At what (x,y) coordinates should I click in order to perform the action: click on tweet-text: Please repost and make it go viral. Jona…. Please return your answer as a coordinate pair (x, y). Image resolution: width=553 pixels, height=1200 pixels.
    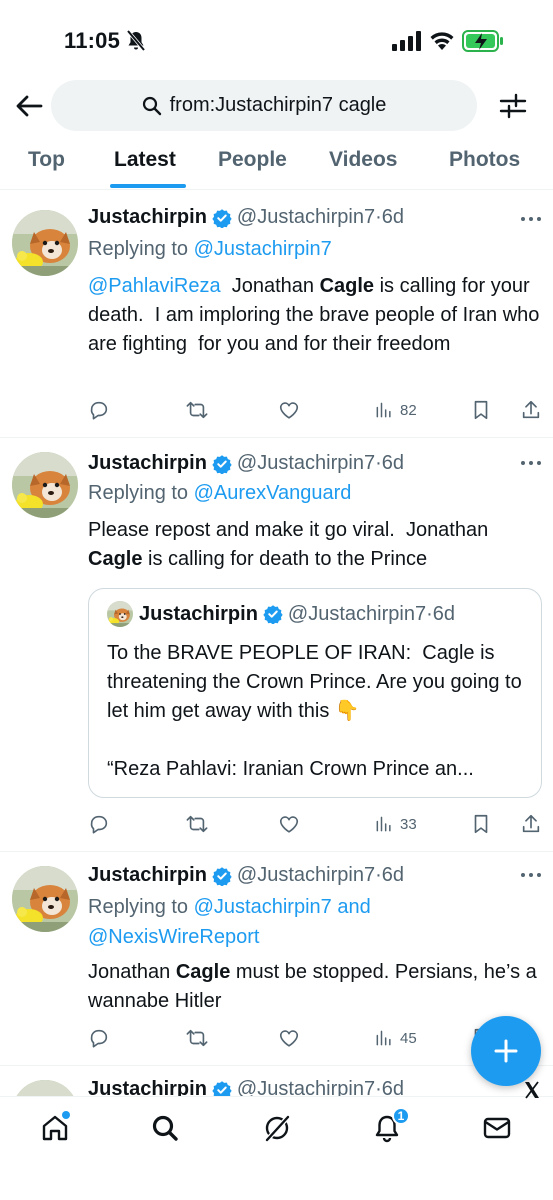
    Looking at the image, I should click on (314, 545).